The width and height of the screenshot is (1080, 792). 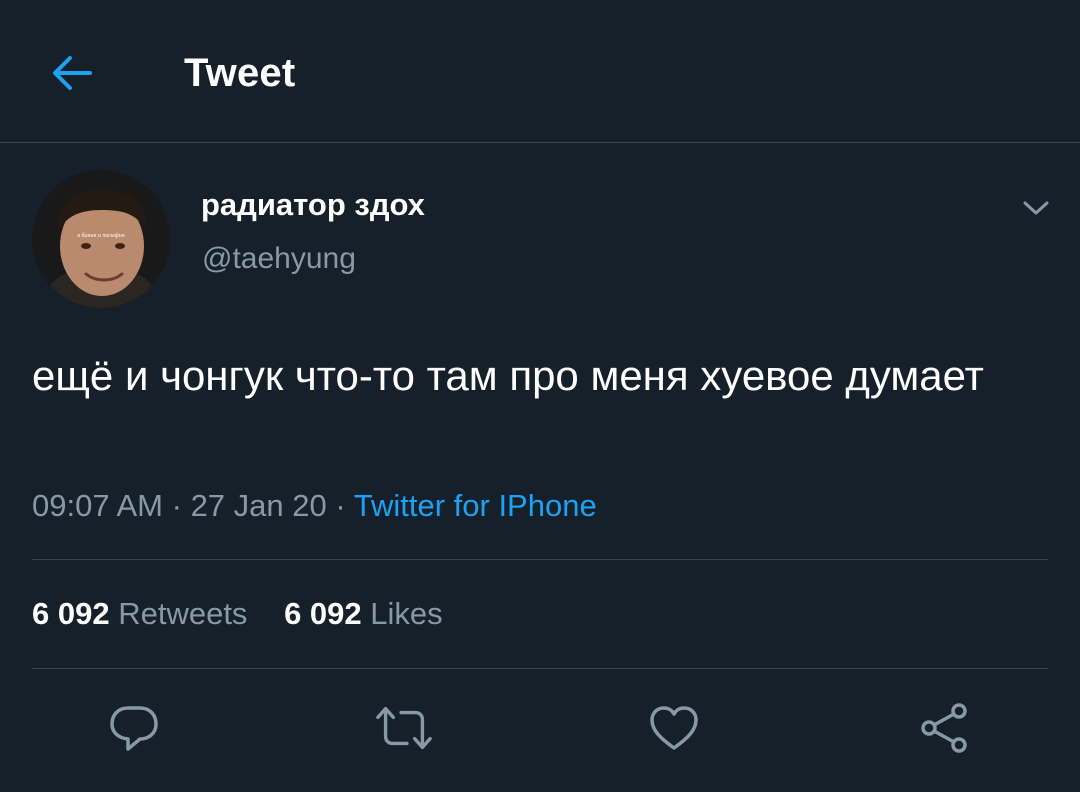 What do you see at coordinates (363, 614) in the screenshot?
I see `likes-stat: 6 092 Likes` at bounding box center [363, 614].